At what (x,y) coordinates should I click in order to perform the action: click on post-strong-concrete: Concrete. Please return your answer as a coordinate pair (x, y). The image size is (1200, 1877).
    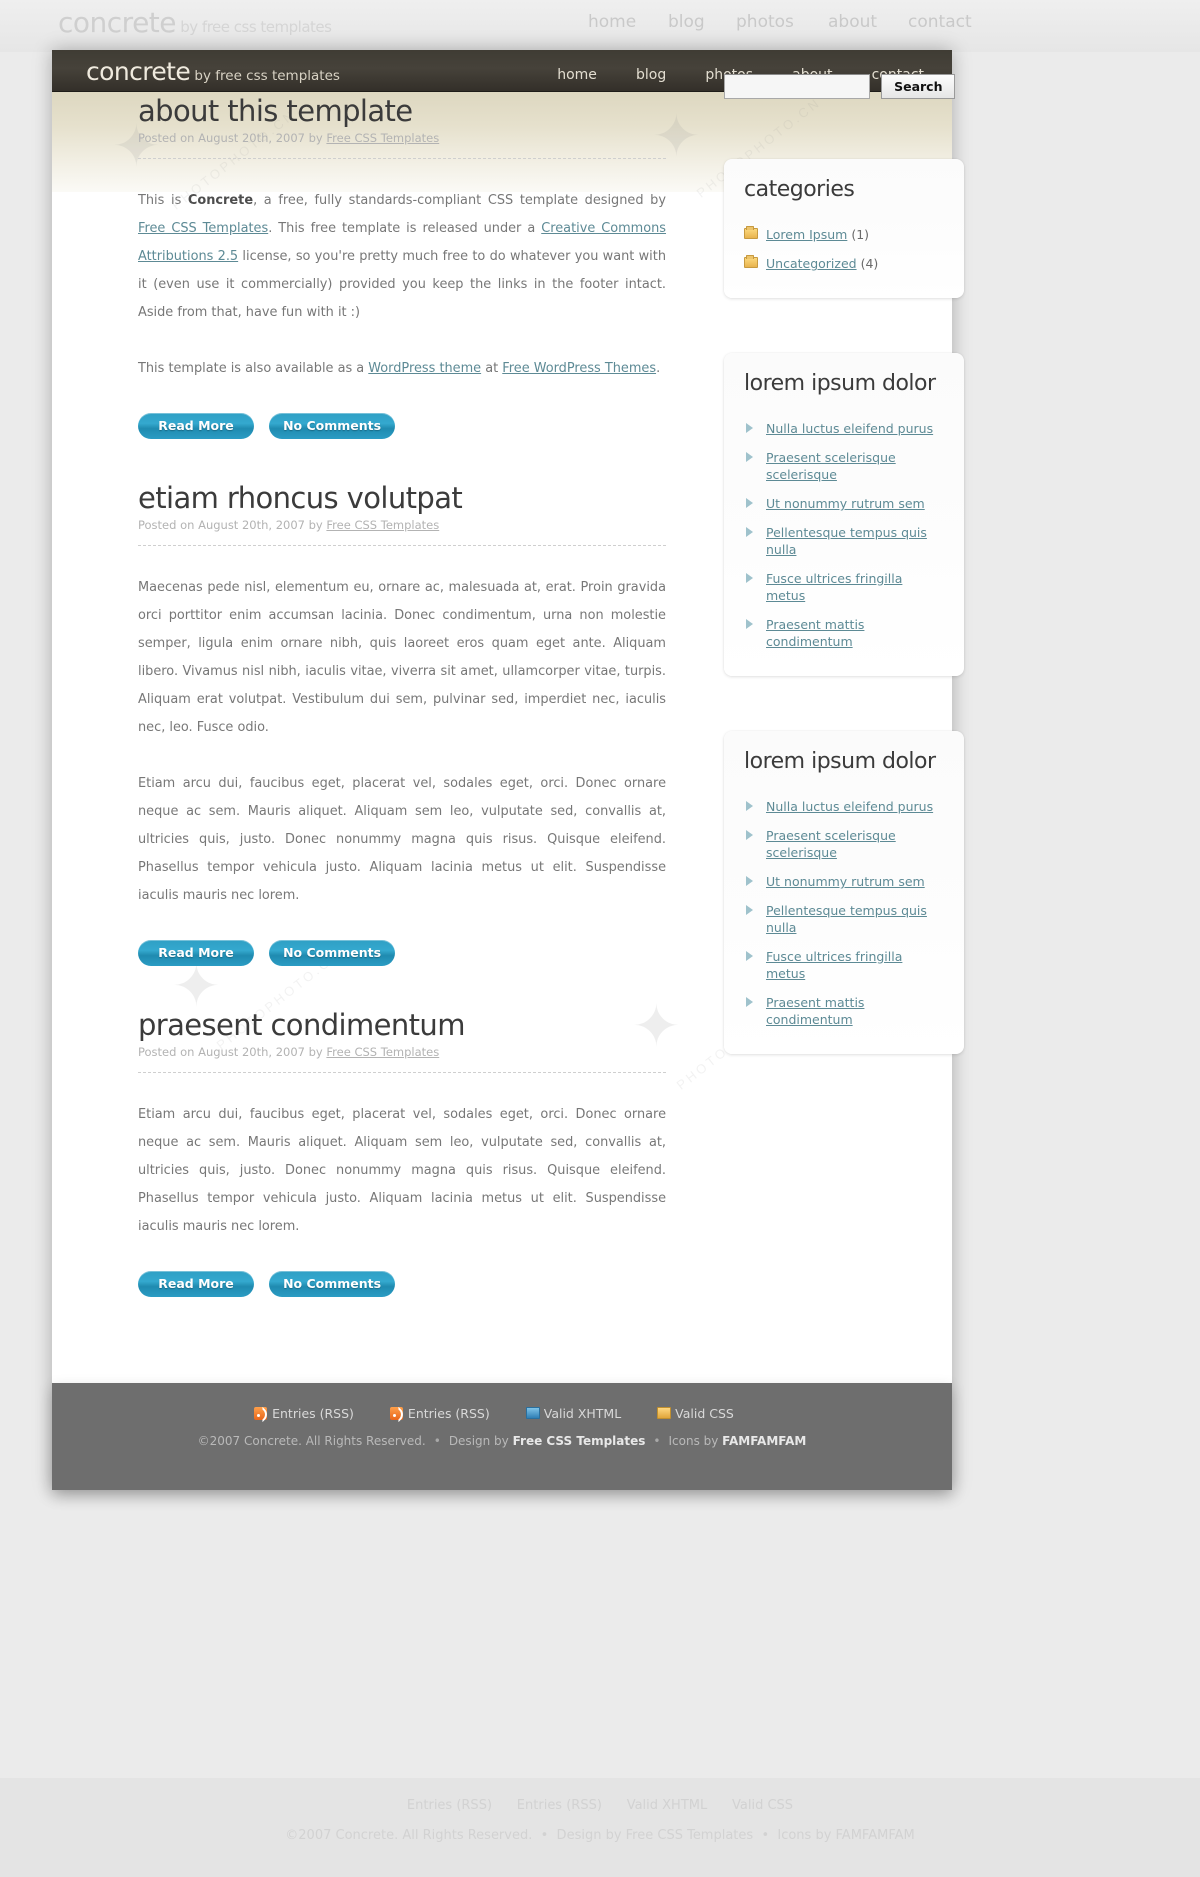
    Looking at the image, I should click on (220, 200).